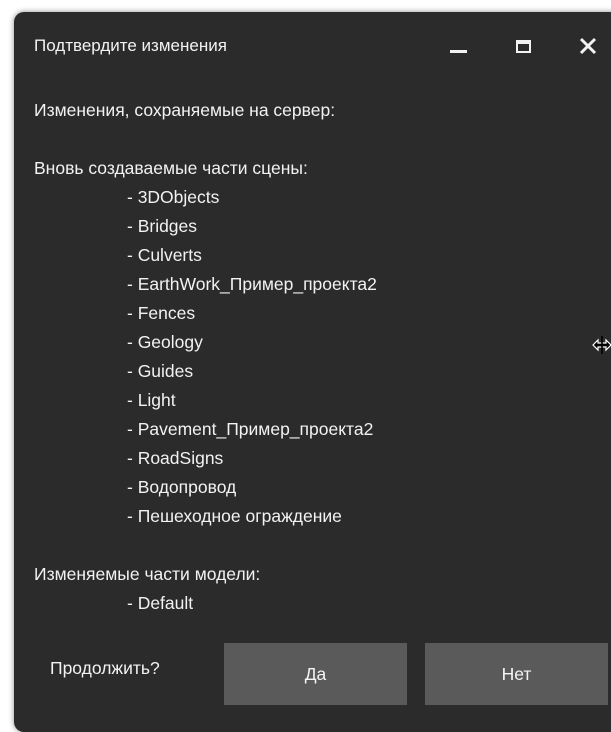 This screenshot has width=611, height=732. I want to click on new-part-item: - Guides, so click(160, 371).